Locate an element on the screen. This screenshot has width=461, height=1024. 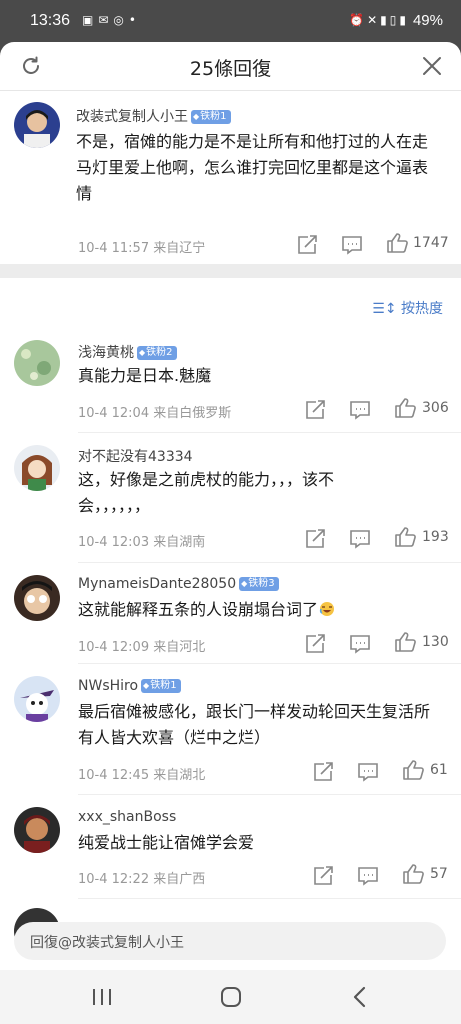
badge-label: 铁粉2 is located at coordinates (159, 352).